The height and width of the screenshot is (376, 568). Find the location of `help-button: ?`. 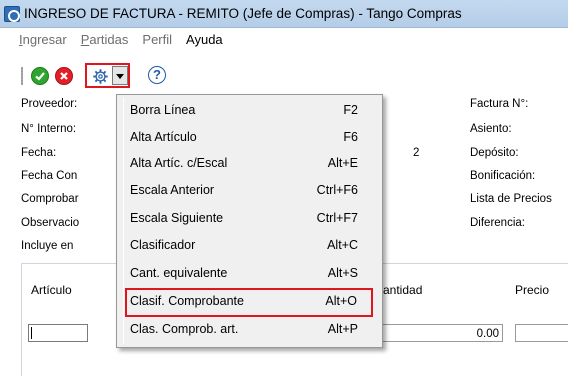

help-button: ? is located at coordinates (157, 75).